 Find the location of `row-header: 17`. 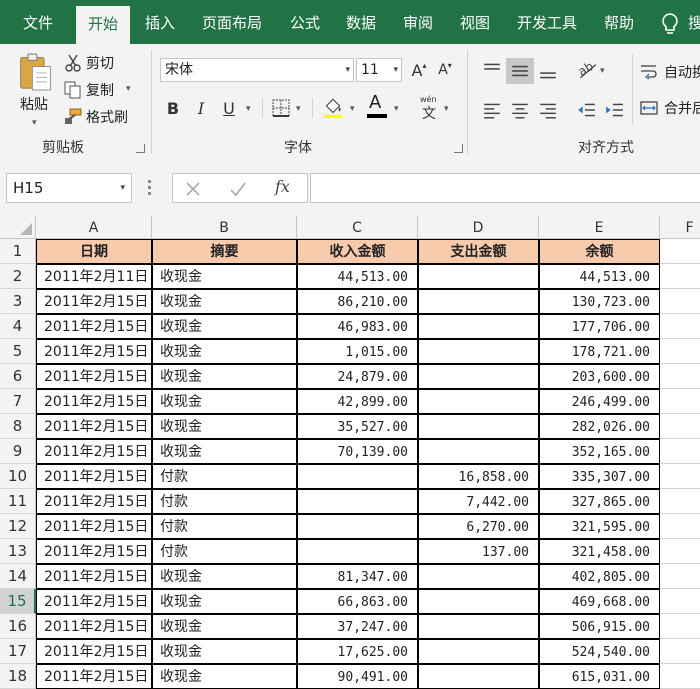

row-header: 17 is located at coordinates (18, 651).